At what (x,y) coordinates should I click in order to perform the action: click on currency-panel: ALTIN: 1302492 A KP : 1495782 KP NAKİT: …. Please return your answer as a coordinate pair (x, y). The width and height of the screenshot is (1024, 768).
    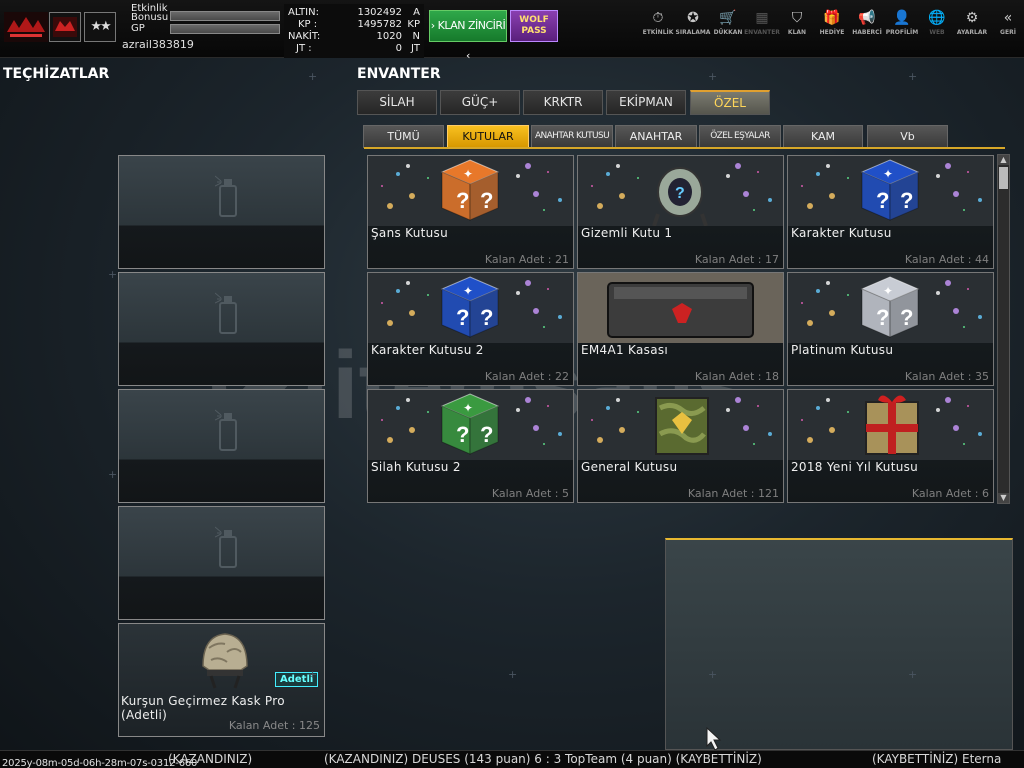
    Looking at the image, I should click on (354, 31).